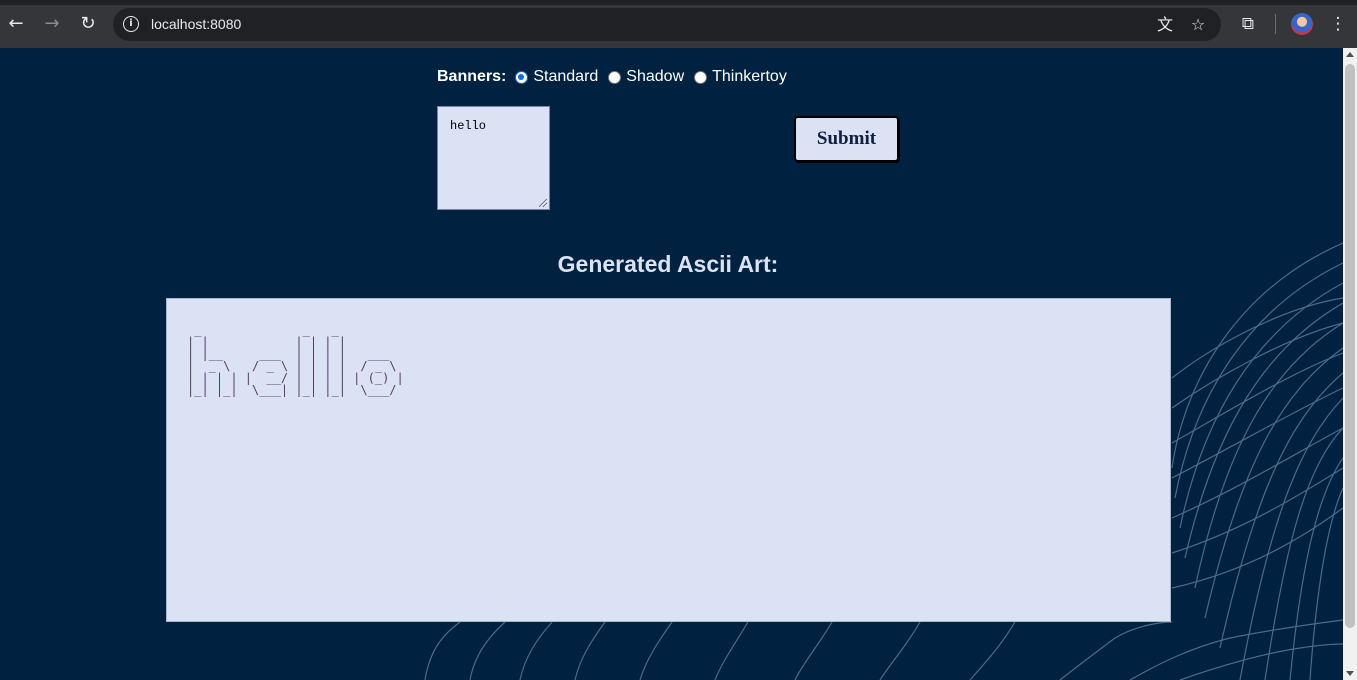 Image resolution: width=1357 pixels, height=680 pixels. What do you see at coordinates (1198, 25) in the screenshot?
I see `bookmark-star-icon: ☆` at bounding box center [1198, 25].